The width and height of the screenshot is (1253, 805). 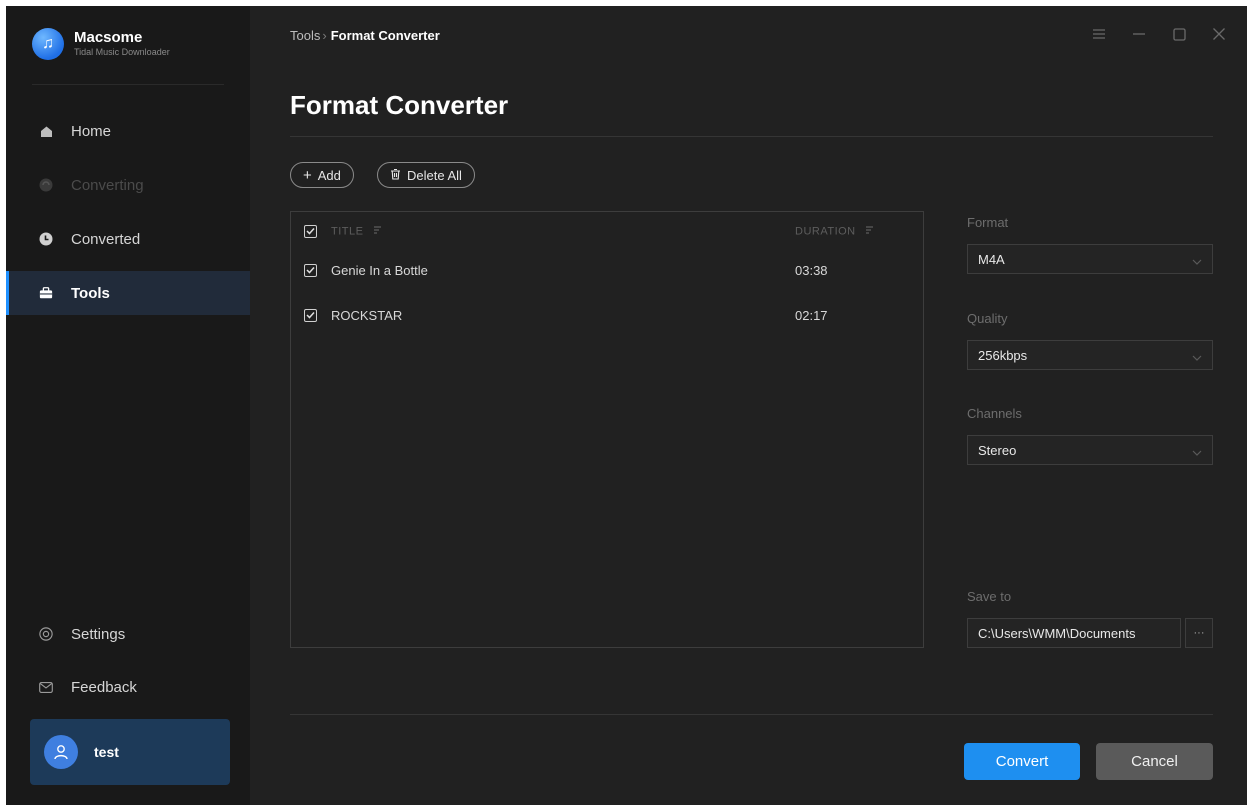 What do you see at coordinates (128, 131) in the screenshot?
I see `sidebar-item-home: Home` at bounding box center [128, 131].